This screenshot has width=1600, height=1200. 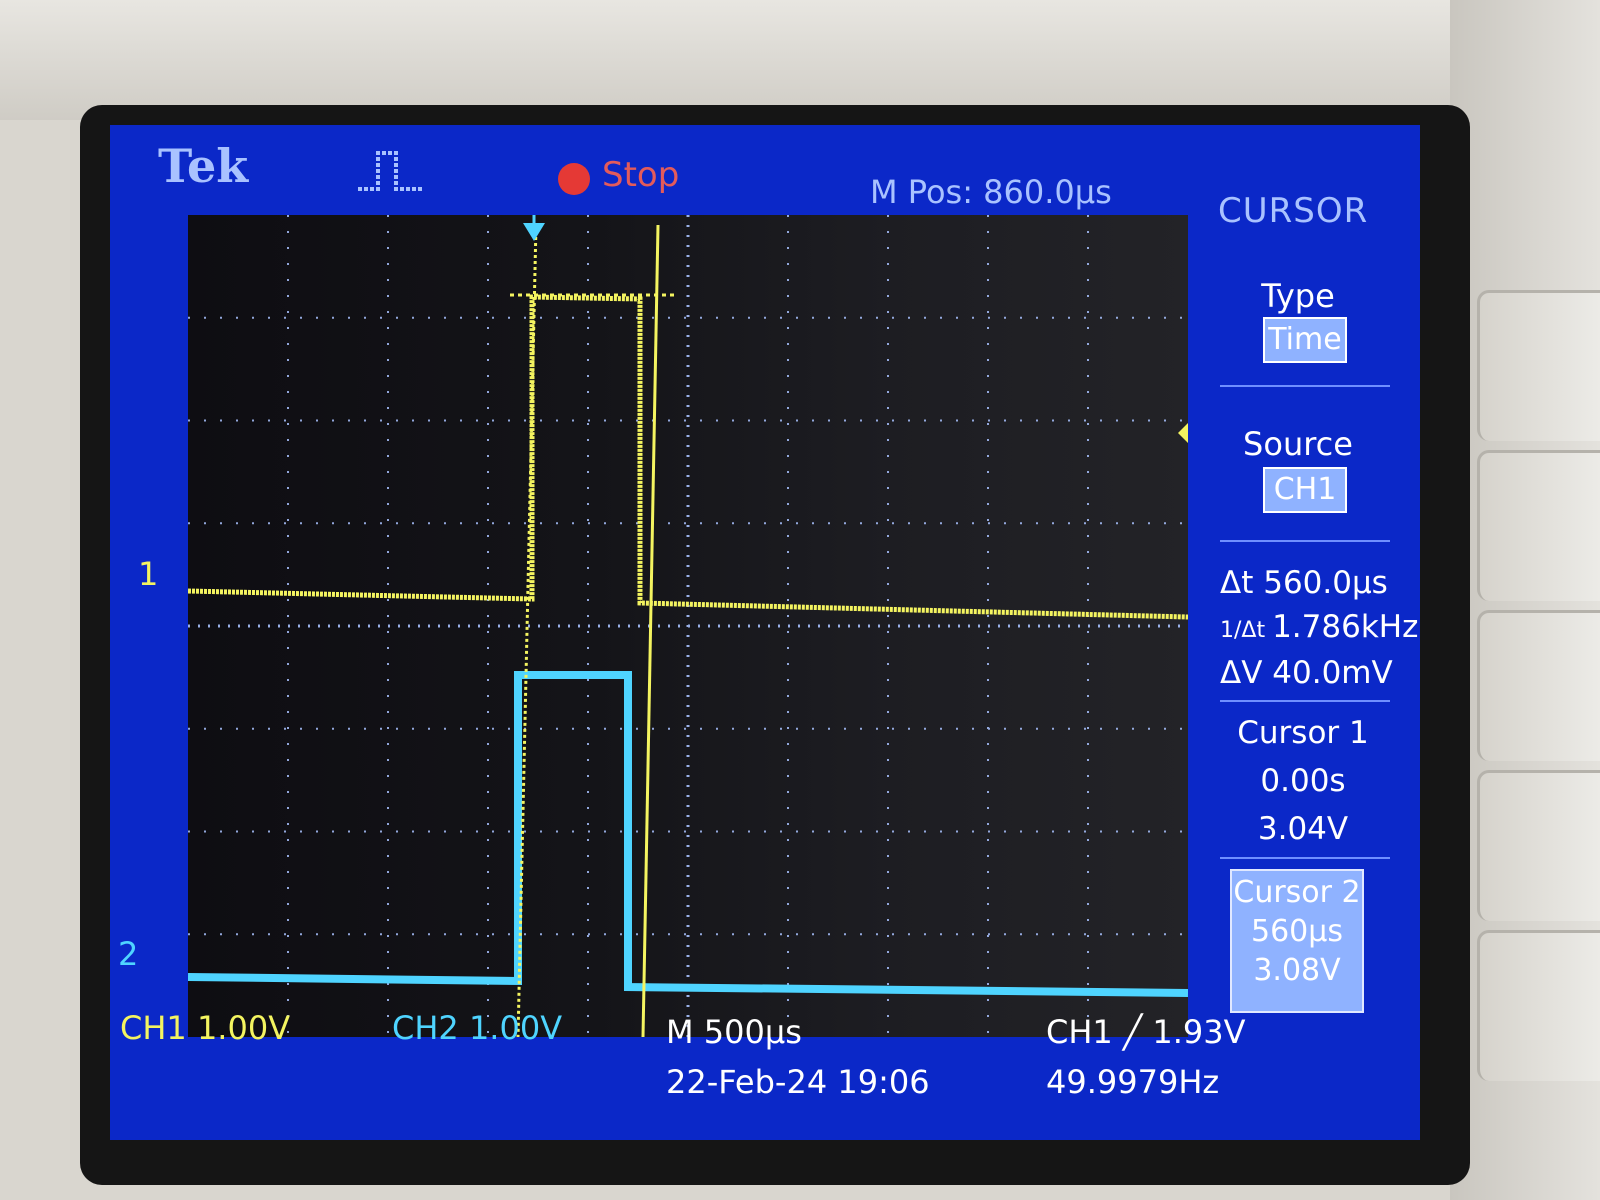 What do you see at coordinates (641, 175) in the screenshot?
I see `acquisition-state: Stop` at bounding box center [641, 175].